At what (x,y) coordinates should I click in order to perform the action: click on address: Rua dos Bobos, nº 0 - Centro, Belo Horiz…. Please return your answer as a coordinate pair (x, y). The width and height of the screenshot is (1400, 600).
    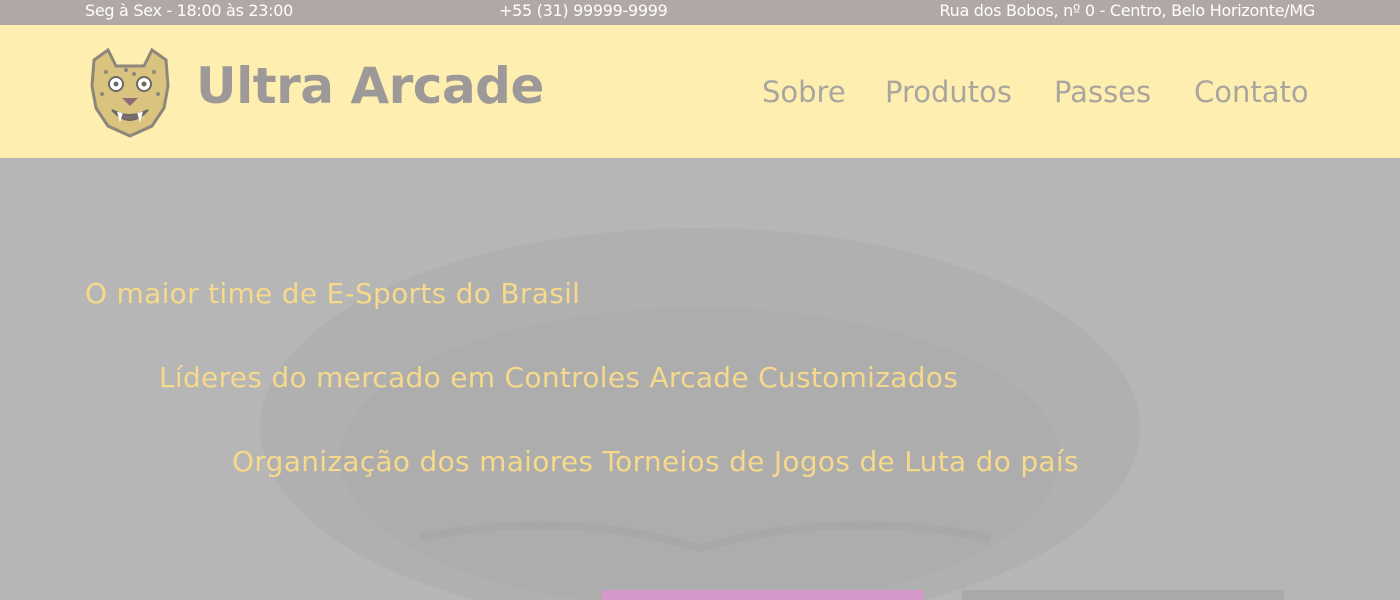
    Looking at the image, I should click on (1127, 10).